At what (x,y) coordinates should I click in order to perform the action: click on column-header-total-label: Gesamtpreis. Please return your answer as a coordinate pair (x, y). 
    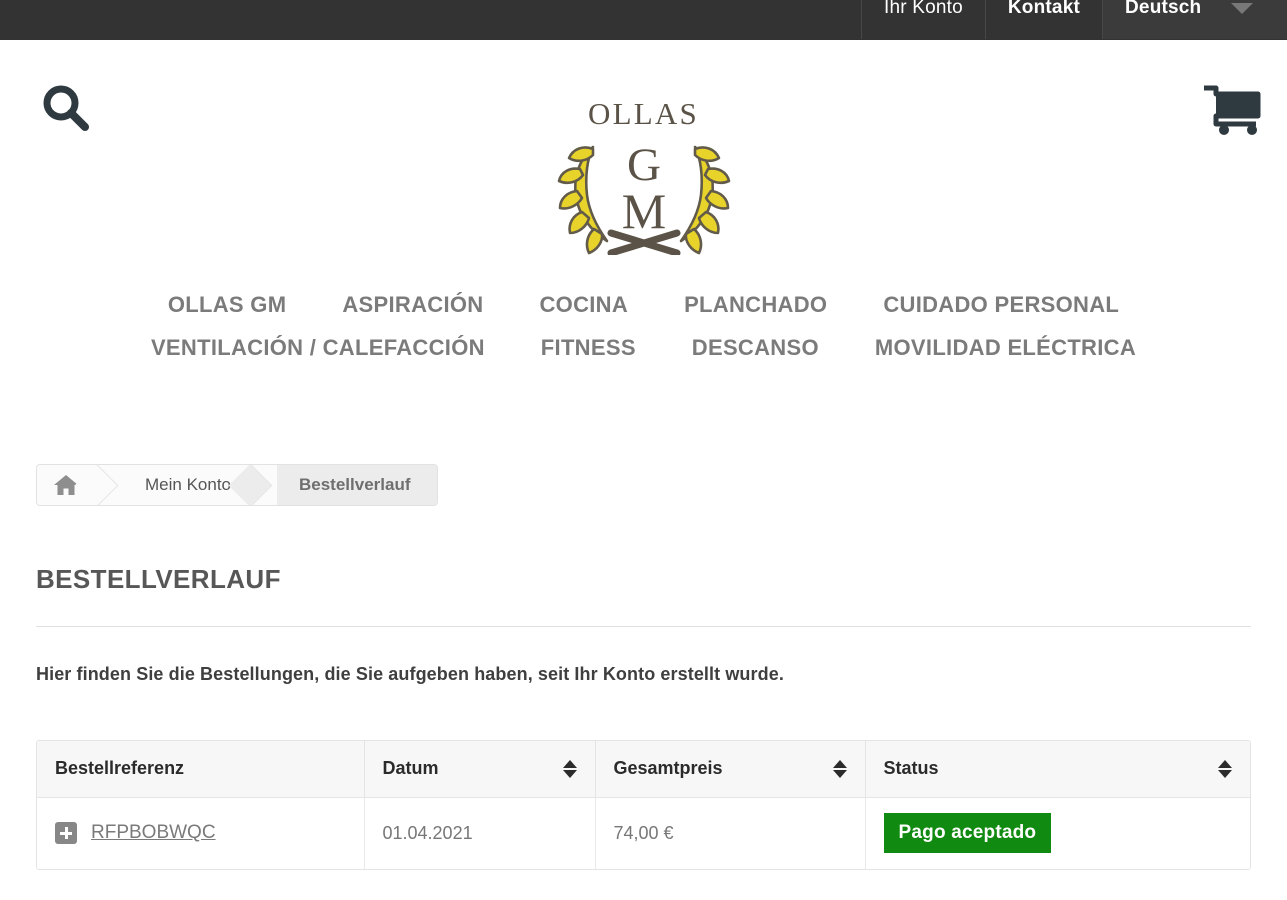
    Looking at the image, I should click on (668, 768).